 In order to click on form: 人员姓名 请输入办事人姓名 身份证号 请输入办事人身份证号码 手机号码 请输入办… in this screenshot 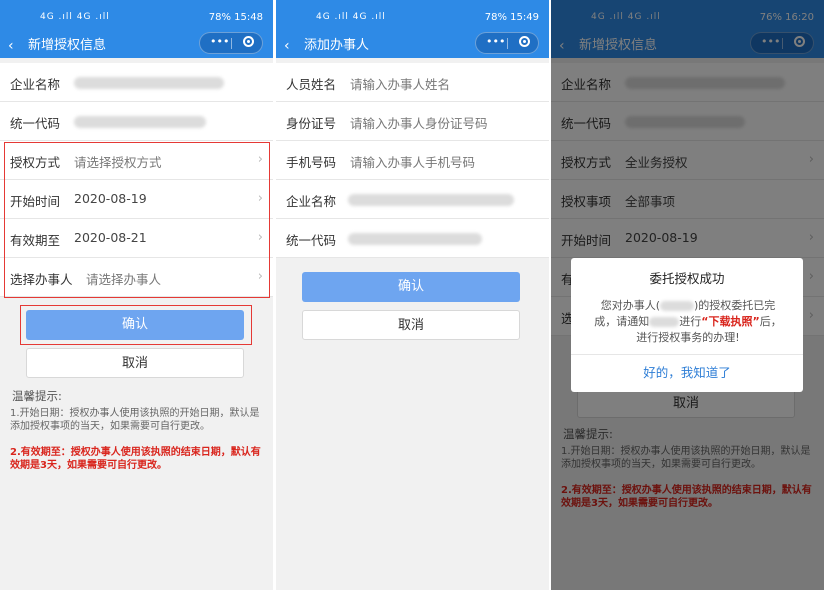, I will do `click(412, 160)`.